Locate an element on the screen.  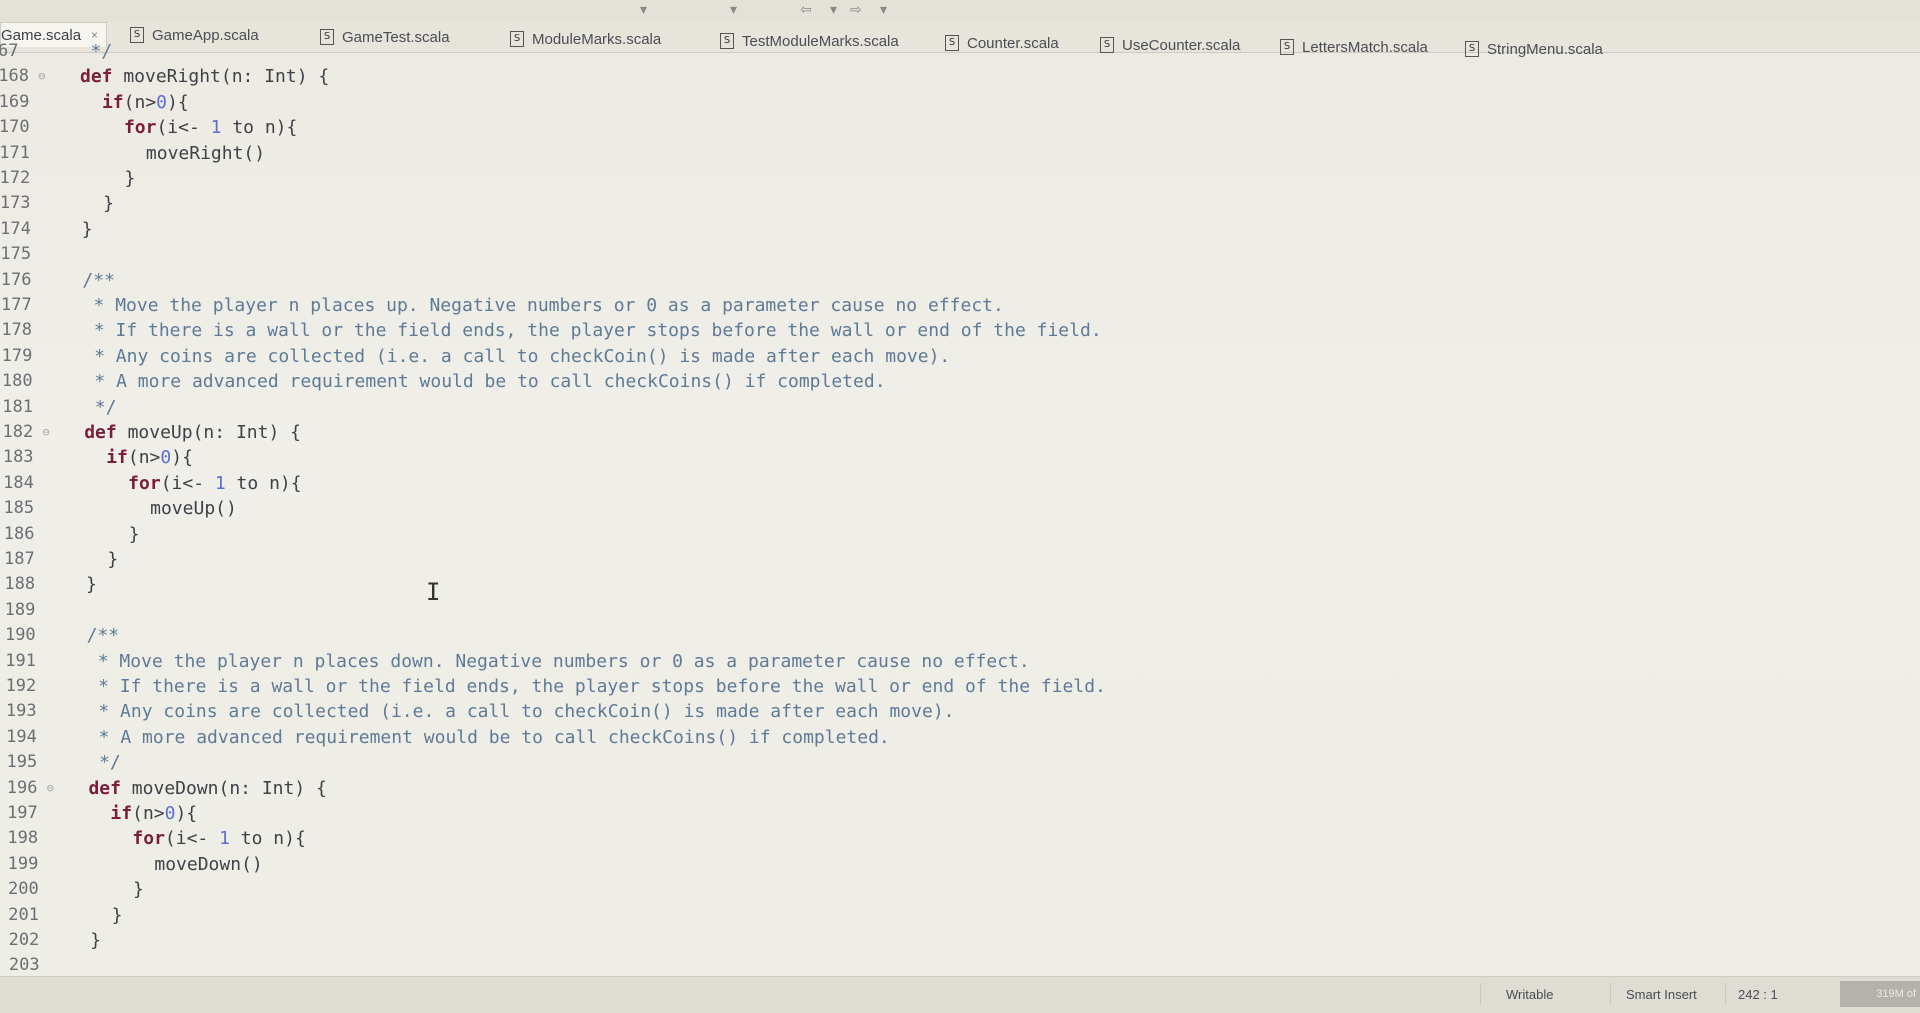
line-number: 169 is located at coordinates (15, 101).